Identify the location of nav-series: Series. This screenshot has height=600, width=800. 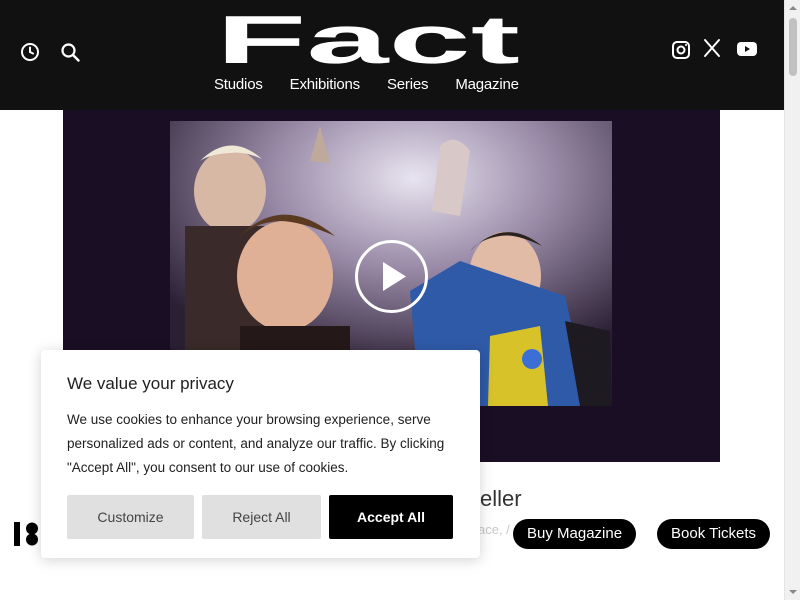
(408, 84).